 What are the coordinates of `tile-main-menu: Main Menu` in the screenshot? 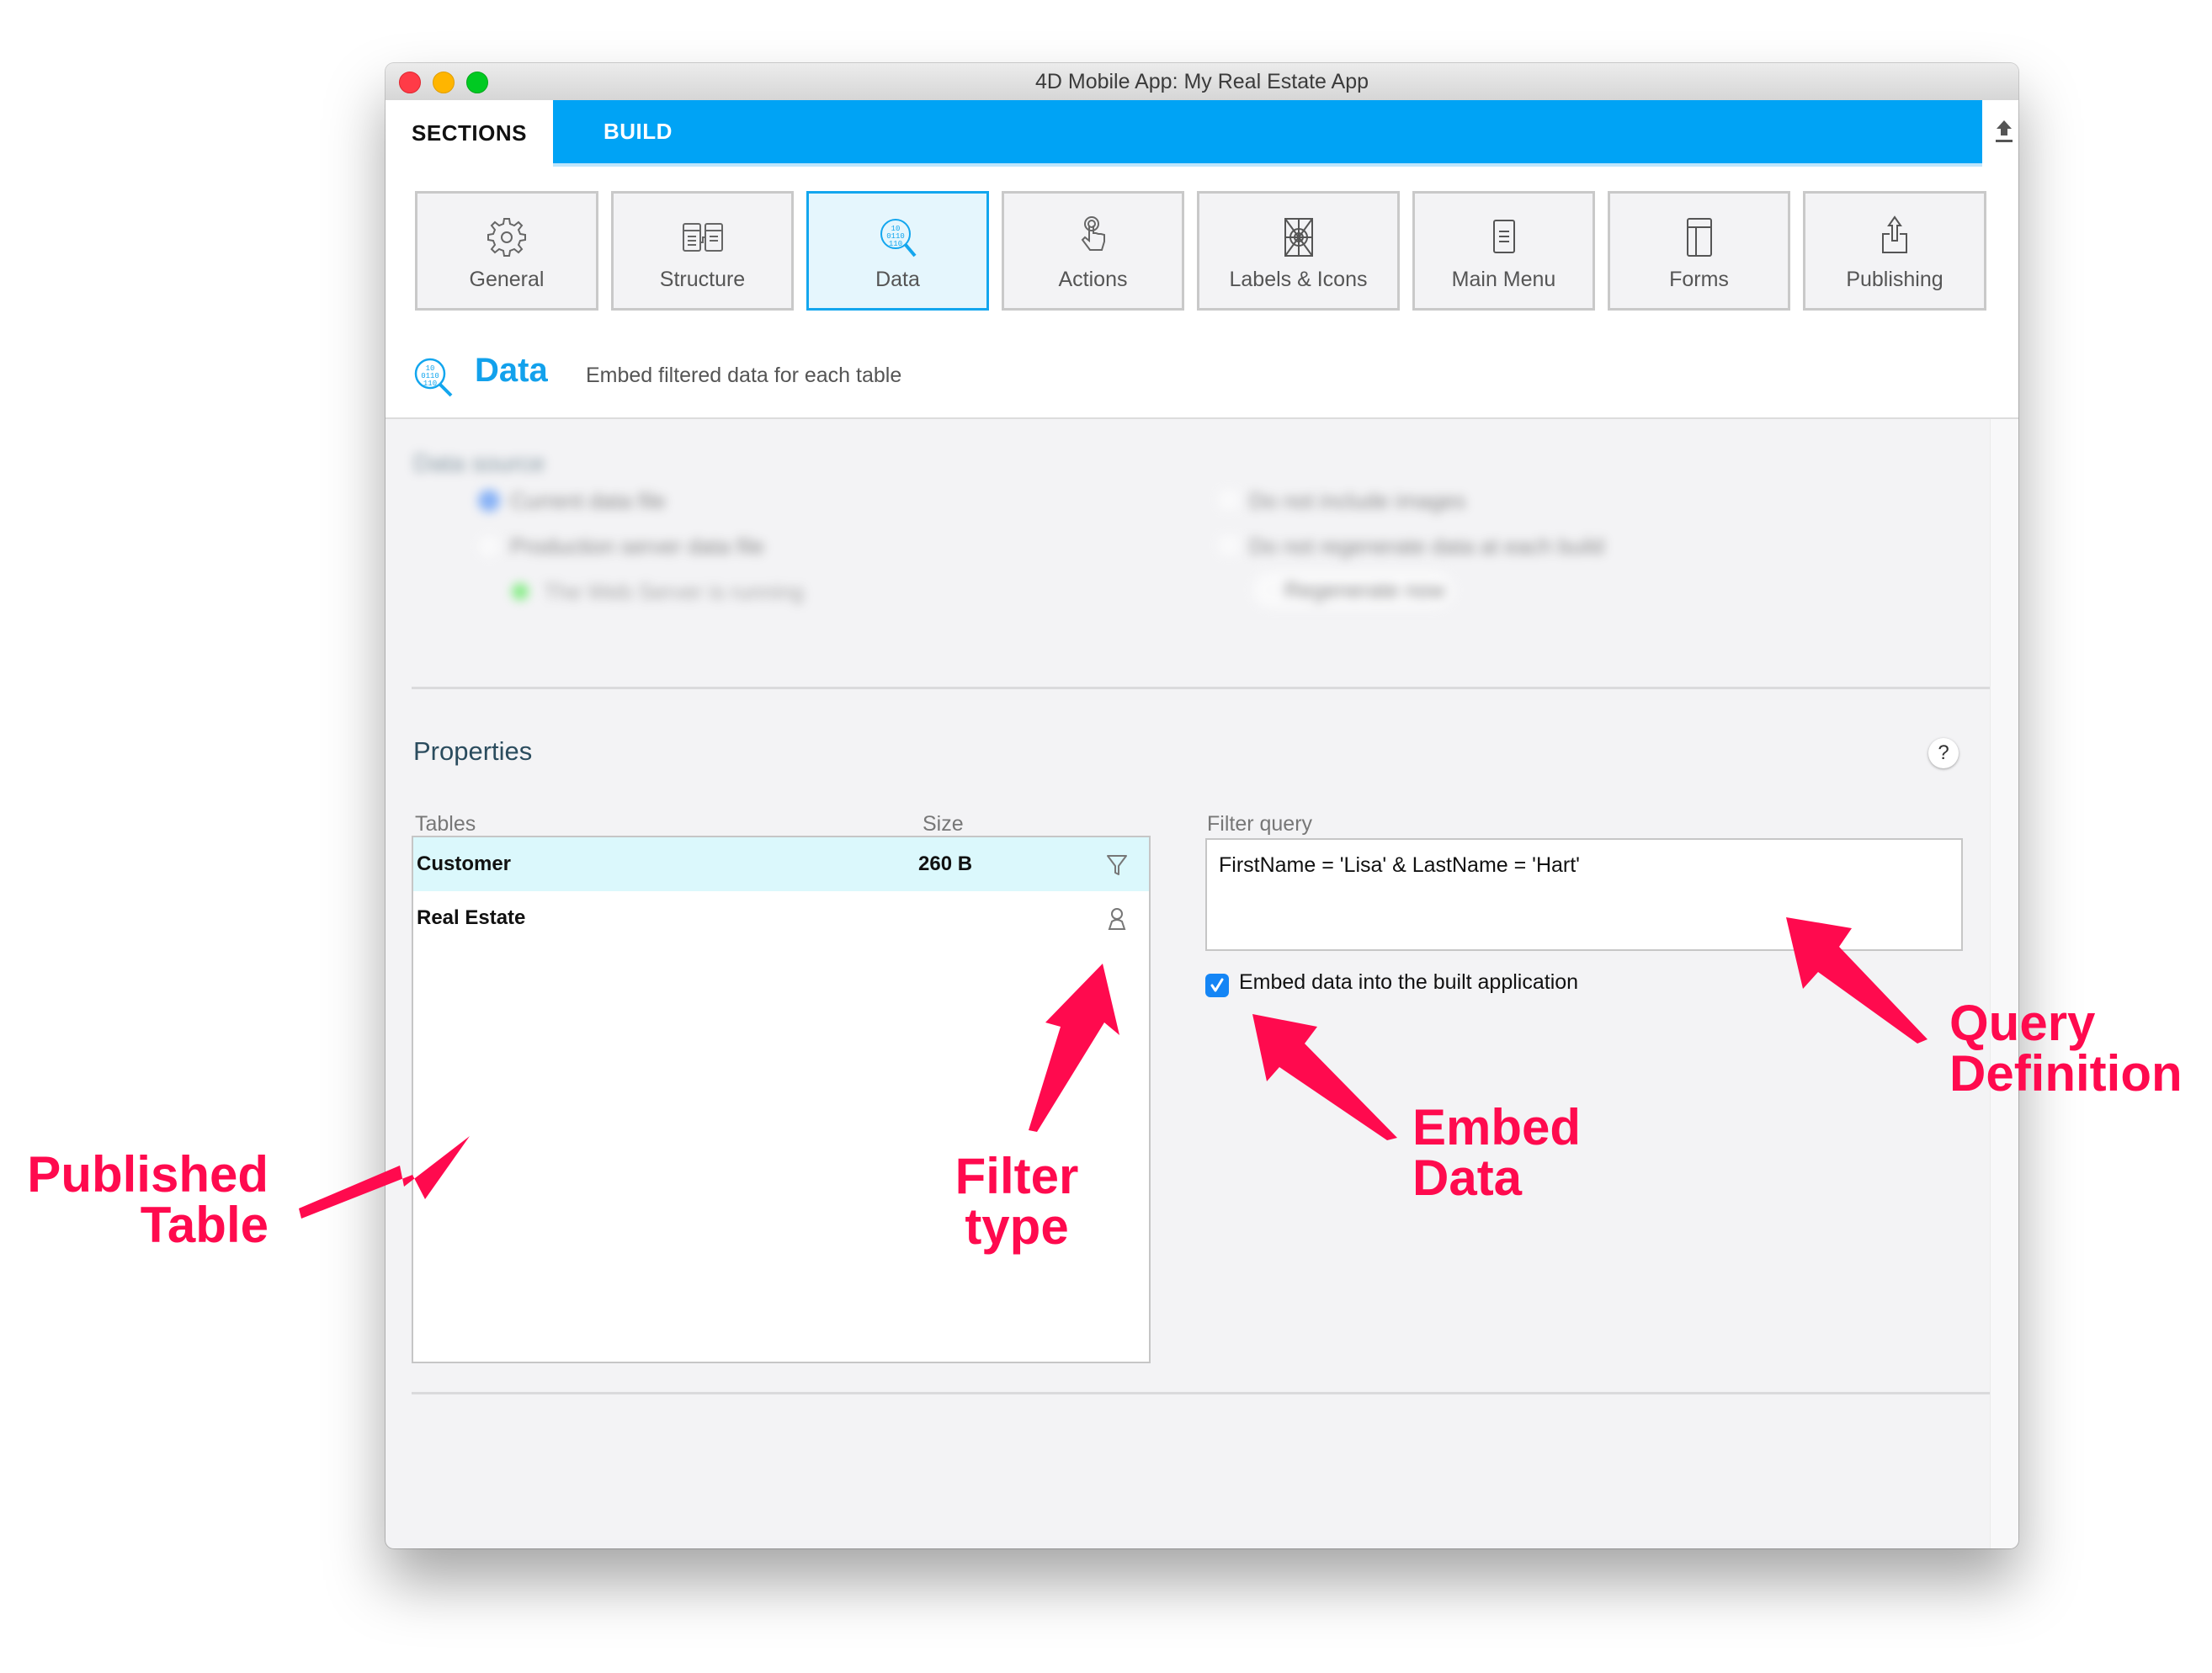 It's located at (1504, 251).